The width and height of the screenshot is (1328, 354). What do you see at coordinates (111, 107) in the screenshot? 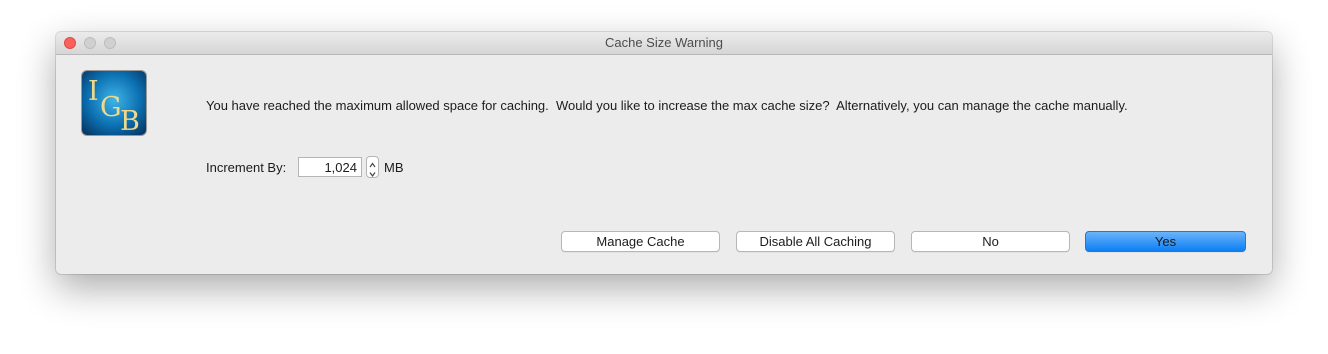
I see `logo-letter-g: G` at bounding box center [111, 107].